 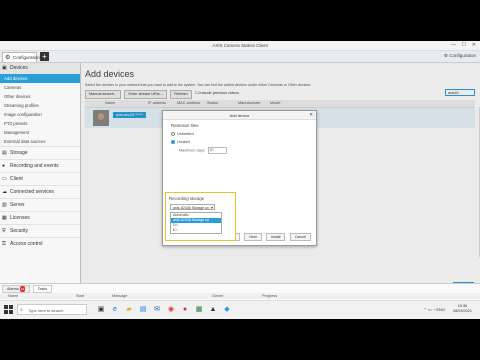 What do you see at coordinates (4, 153) in the screenshot?
I see `storage-icon: ▤` at bounding box center [4, 153].